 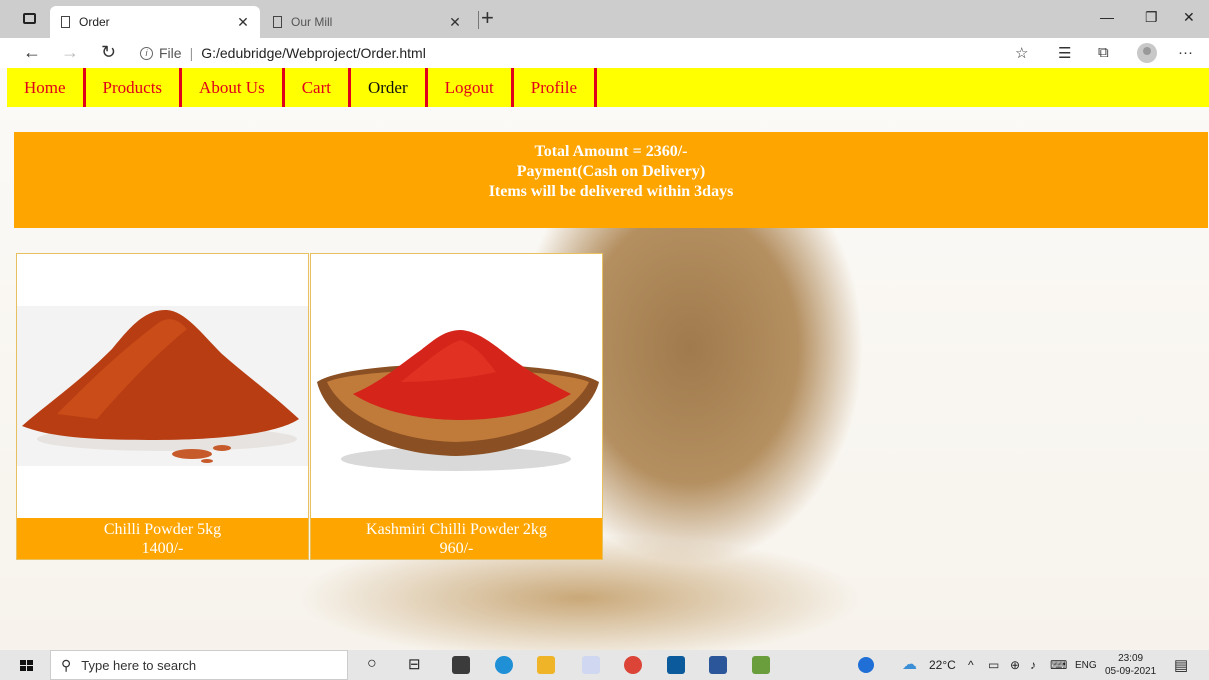 I want to click on word-icon, so click(x=718, y=665).